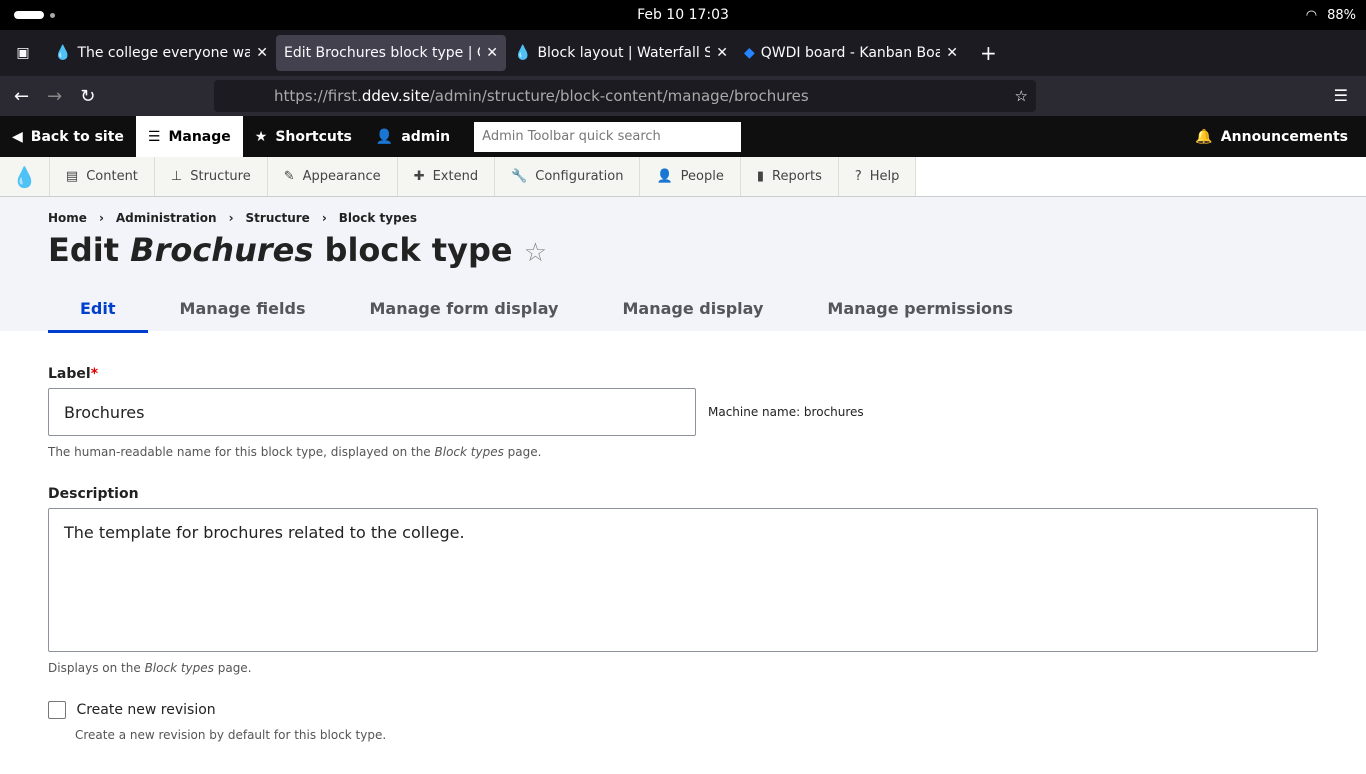 Image resolution: width=1366 pixels, height=774 pixels. What do you see at coordinates (211, 176) in the screenshot?
I see `tray-structure: ⊥ Structure` at bounding box center [211, 176].